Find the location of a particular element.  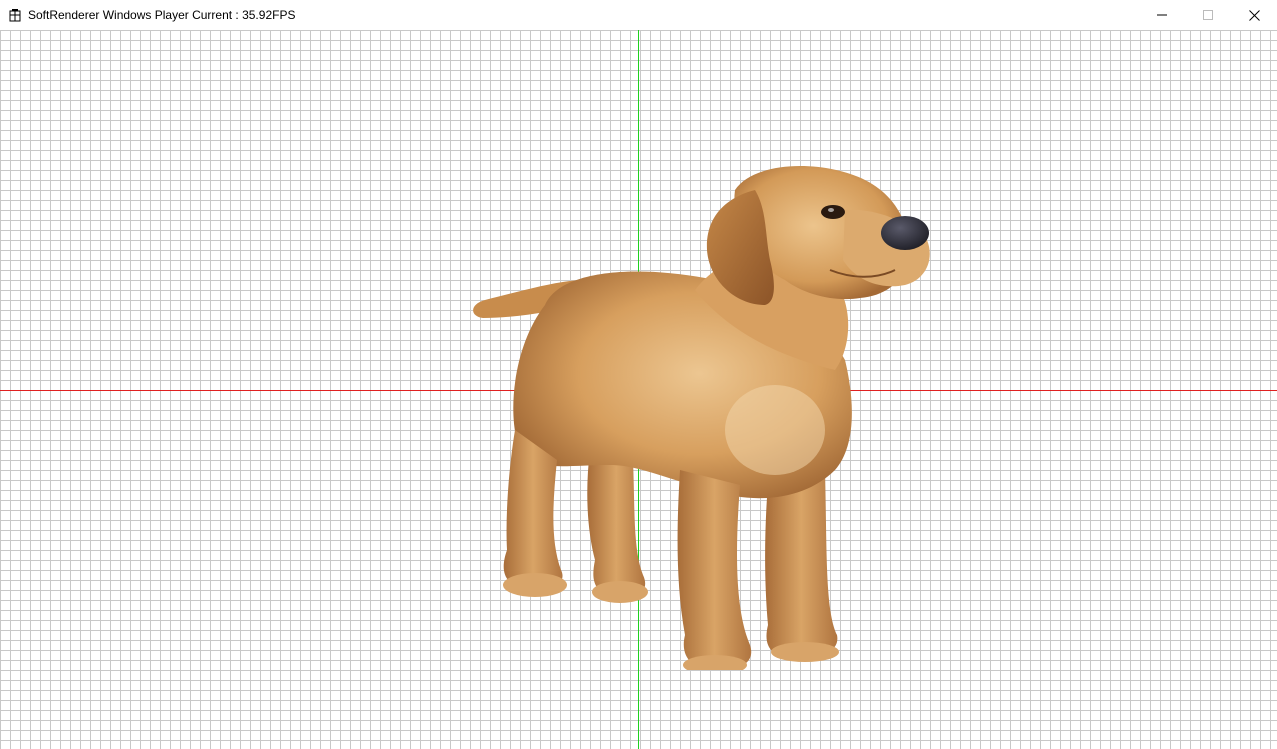

maximize-icon is located at coordinates (1208, 15).